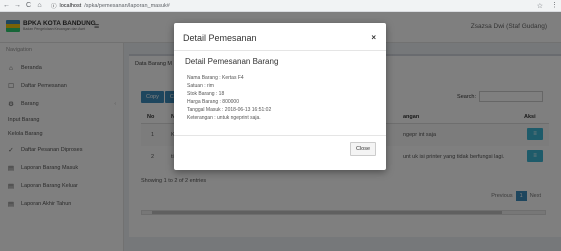 The image size is (561, 251). What do you see at coordinates (224, 118) in the screenshot?
I see `detail-keterangan: Keterangan : untuk ngeprint saja.` at bounding box center [224, 118].